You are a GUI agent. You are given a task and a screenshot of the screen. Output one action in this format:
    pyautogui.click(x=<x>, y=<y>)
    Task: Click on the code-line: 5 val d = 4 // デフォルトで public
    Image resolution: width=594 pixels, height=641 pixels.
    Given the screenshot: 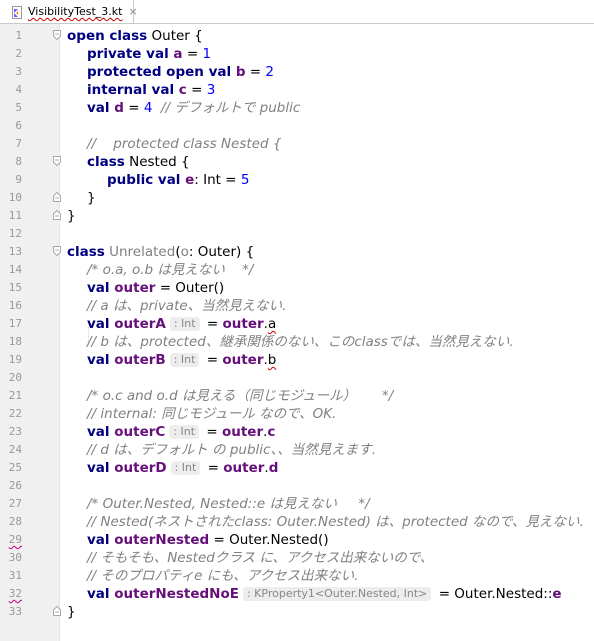 What is the action you would take?
    pyautogui.click(x=297, y=108)
    